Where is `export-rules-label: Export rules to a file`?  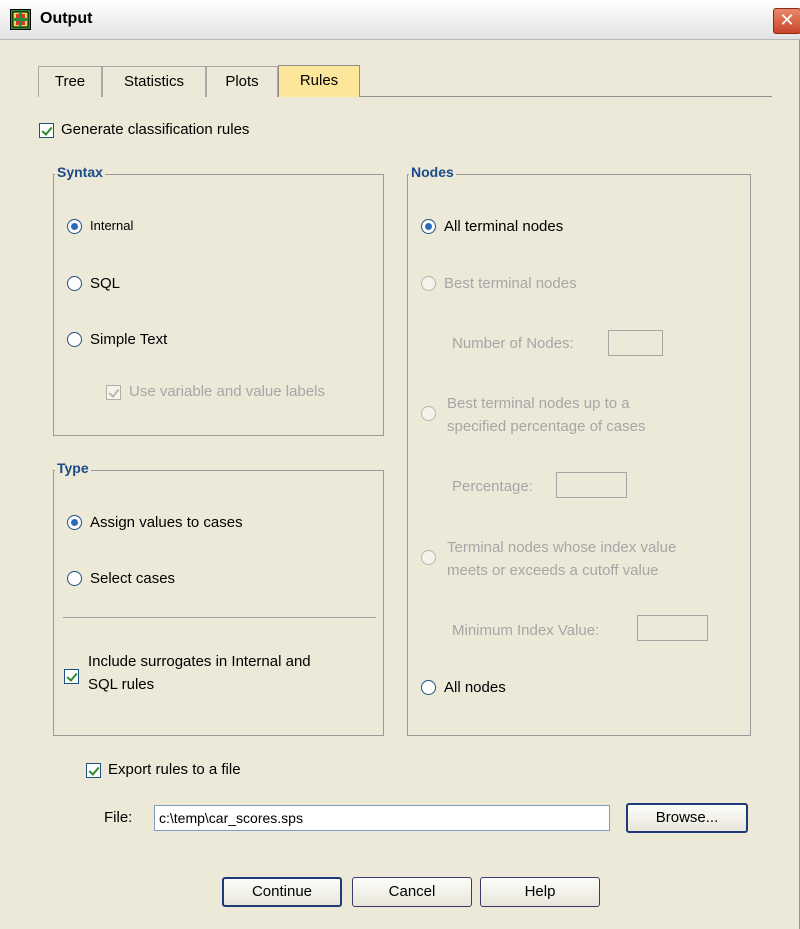
export-rules-label: Export rules to a file is located at coordinates (174, 769).